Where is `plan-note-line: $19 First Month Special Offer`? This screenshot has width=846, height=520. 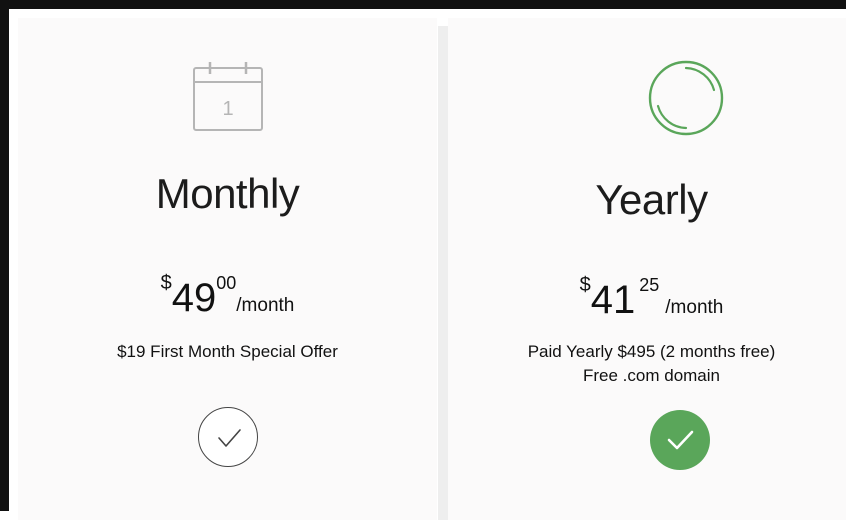
plan-note-line: $19 First Month Special Offer is located at coordinates (227, 351).